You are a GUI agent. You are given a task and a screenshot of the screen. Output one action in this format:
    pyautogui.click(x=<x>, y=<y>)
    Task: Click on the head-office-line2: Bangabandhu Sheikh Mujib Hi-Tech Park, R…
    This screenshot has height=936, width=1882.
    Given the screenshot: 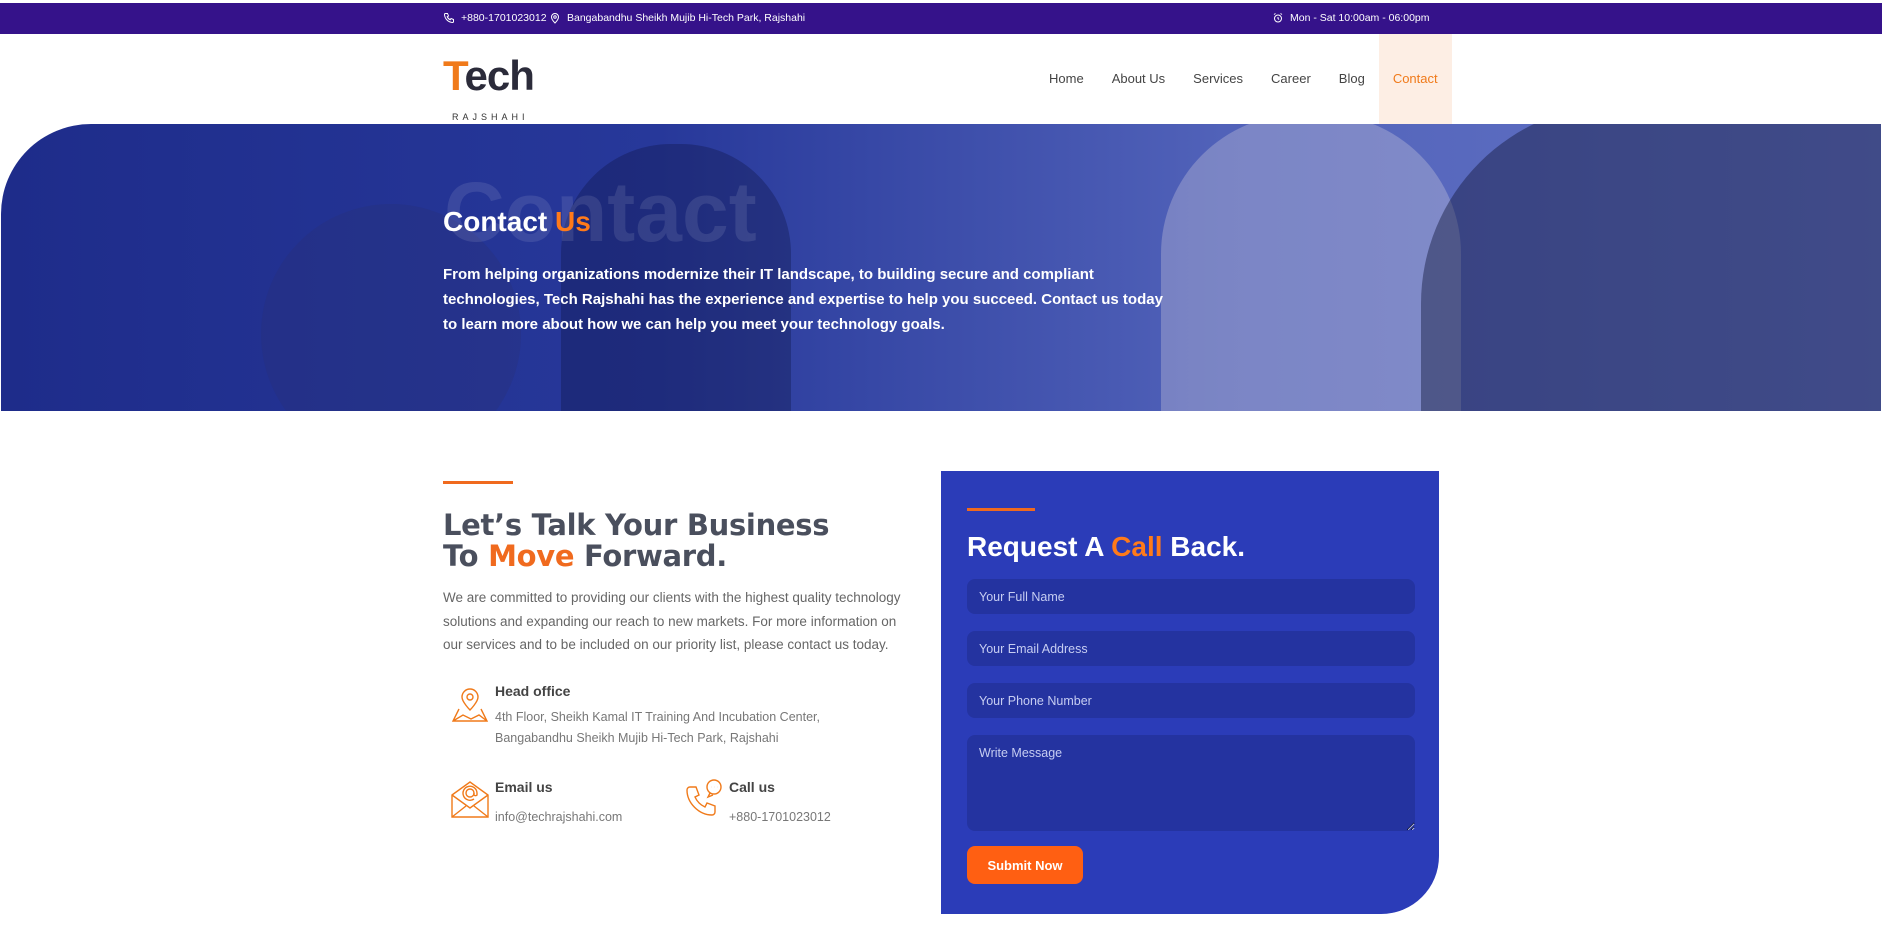 What is the action you would take?
    pyautogui.click(x=637, y=738)
    